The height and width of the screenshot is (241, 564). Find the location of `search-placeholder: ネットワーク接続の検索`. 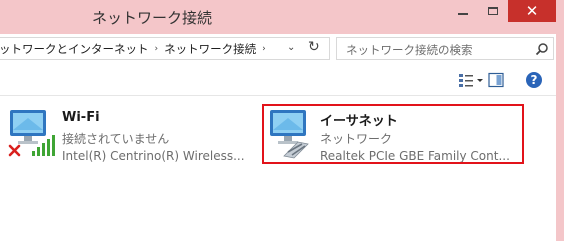

search-placeholder: ネットワーク接続の検索 is located at coordinates (409, 50).